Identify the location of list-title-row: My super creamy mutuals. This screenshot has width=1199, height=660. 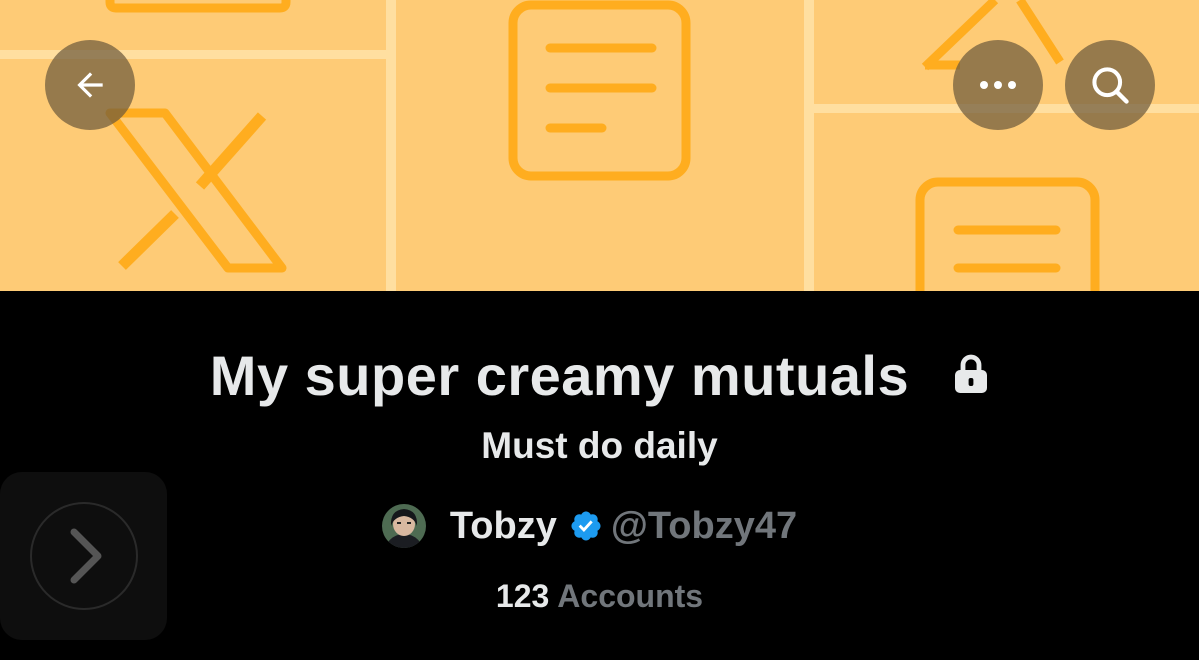
(599, 376).